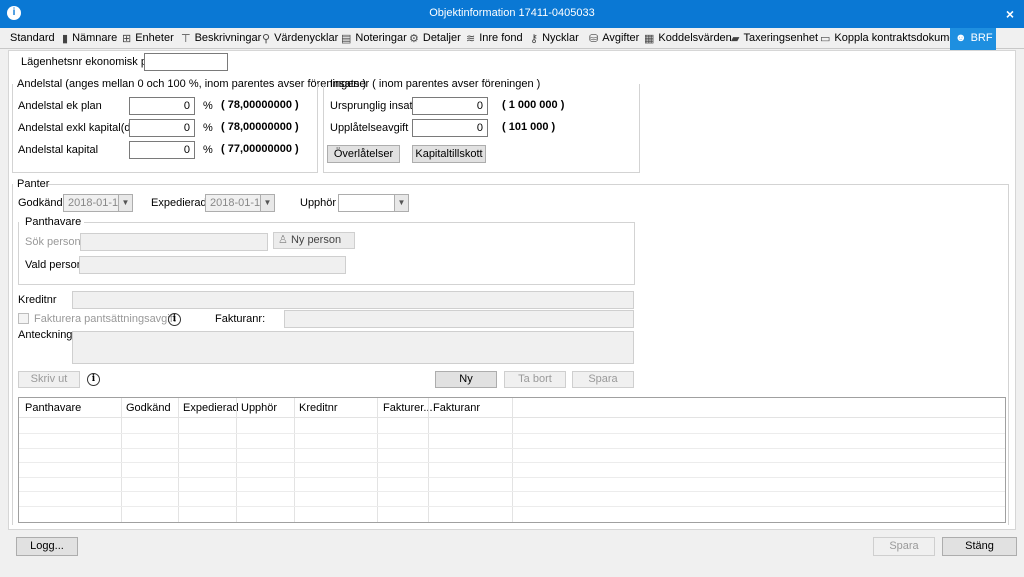  What do you see at coordinates (54, 242) in the screenshot?
I see `sok-person-label: Sök person:` at bounding box center [54, 242].